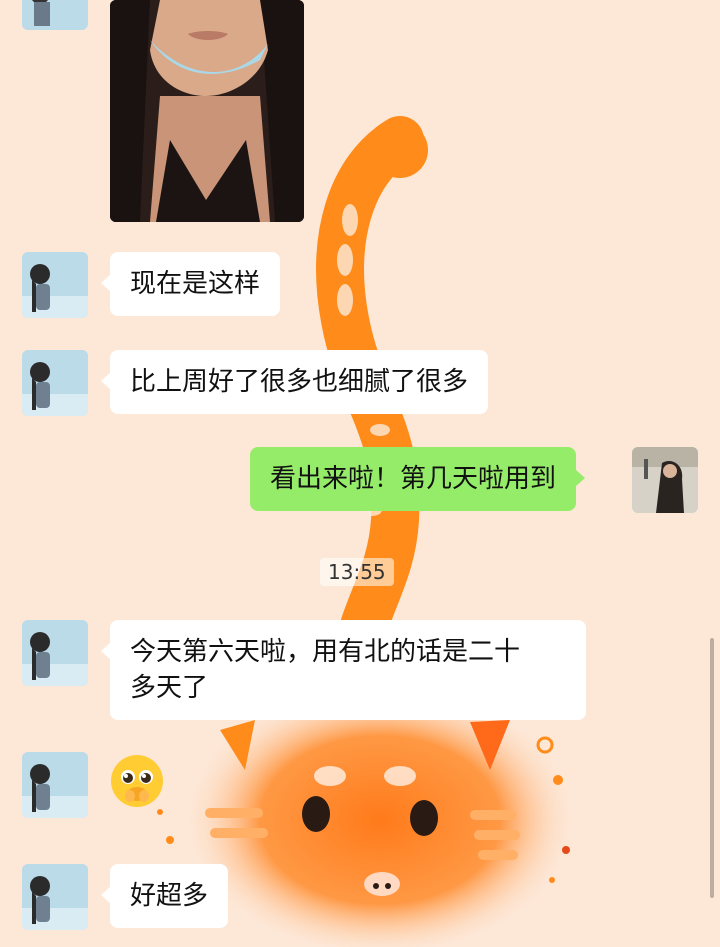  Describe the element at coordinates (207, 111) in the screenshot. I see `selfie-photo` at that location.